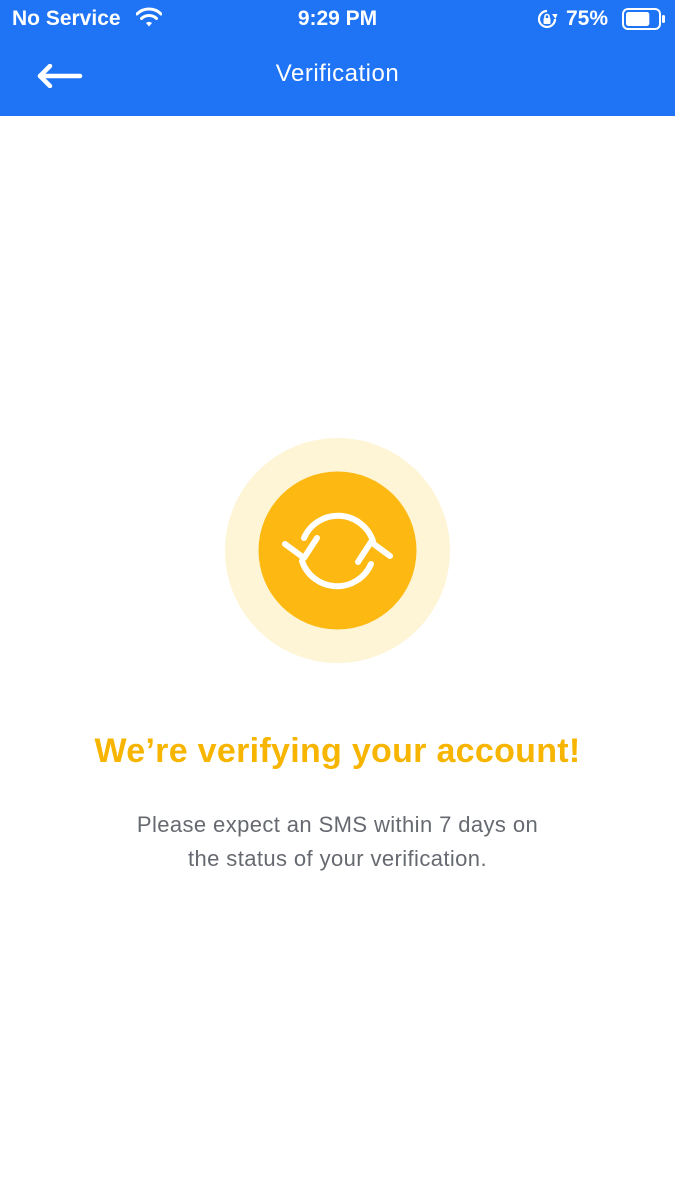 The width and height of the screenshot is (675, 1200). Describe the element at coordinates (337, 751) in the screenshot. I see `status-headline: We’re verifying your account!` at that location.